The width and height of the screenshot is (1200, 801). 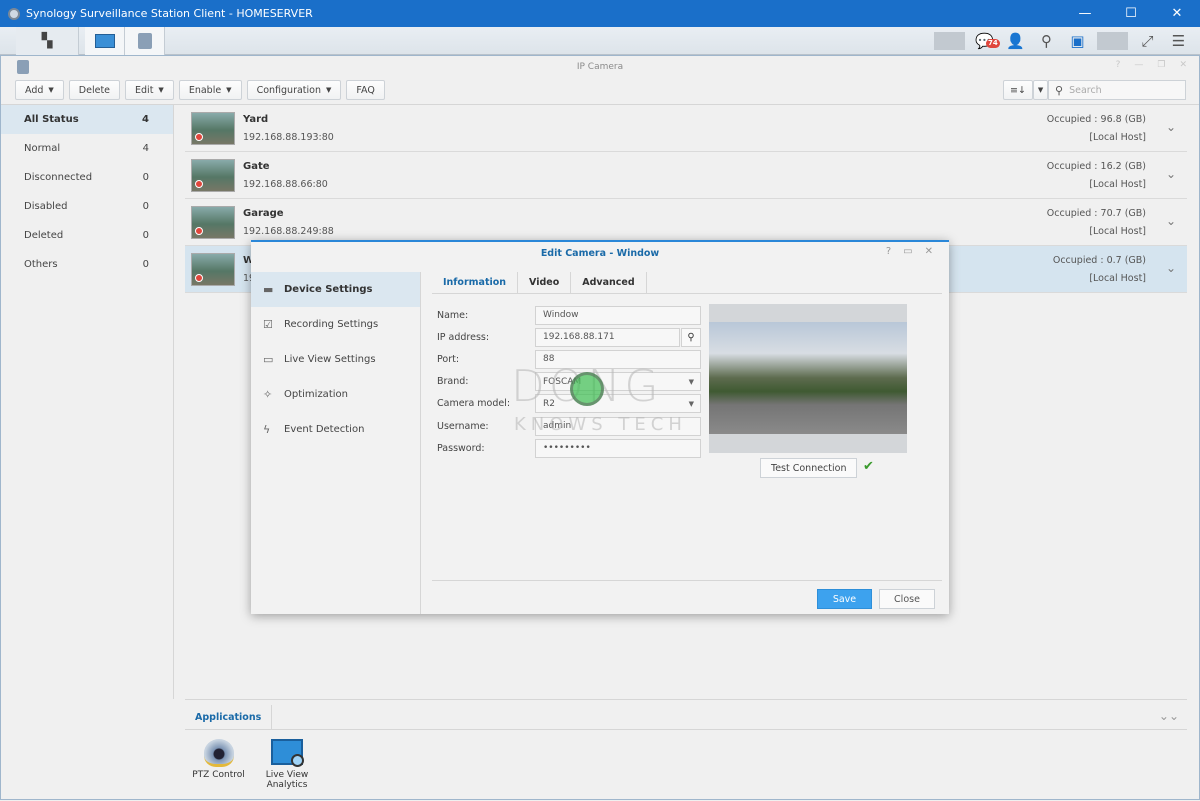 What do you see at coordinates (609, 282) in the screenshot?
I see `tab-advanced: Advanced` at bounding box center [609, 282].